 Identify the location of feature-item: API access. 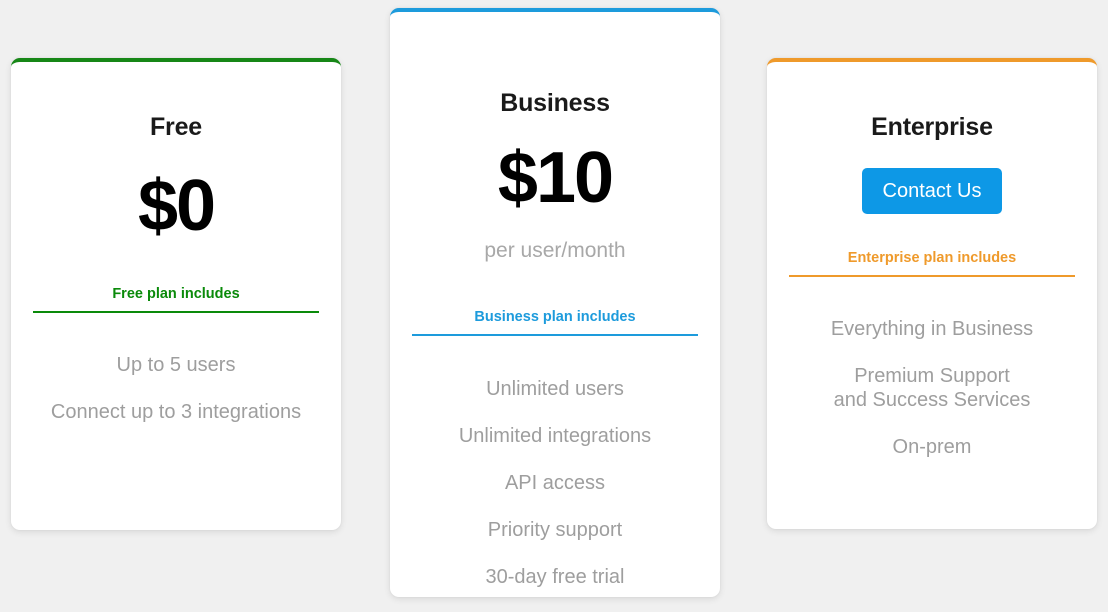
(555, 482).